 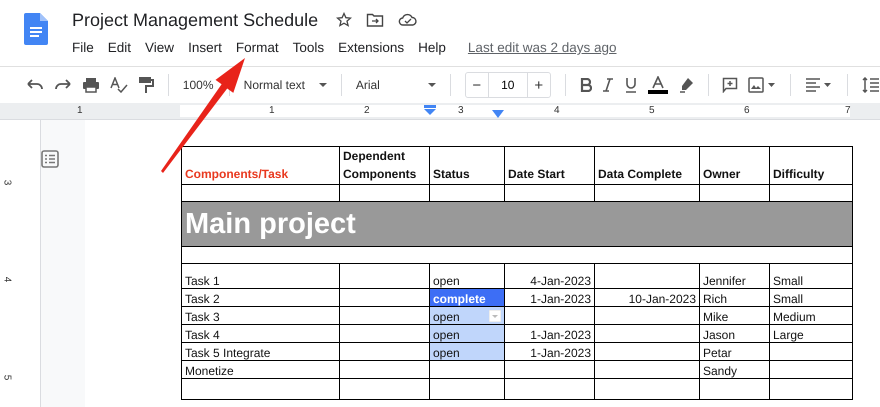 What do you see at coordinates (747, 110) in the screenshot?
I see `ruler-number: 6` at bounding box center [747, 110].